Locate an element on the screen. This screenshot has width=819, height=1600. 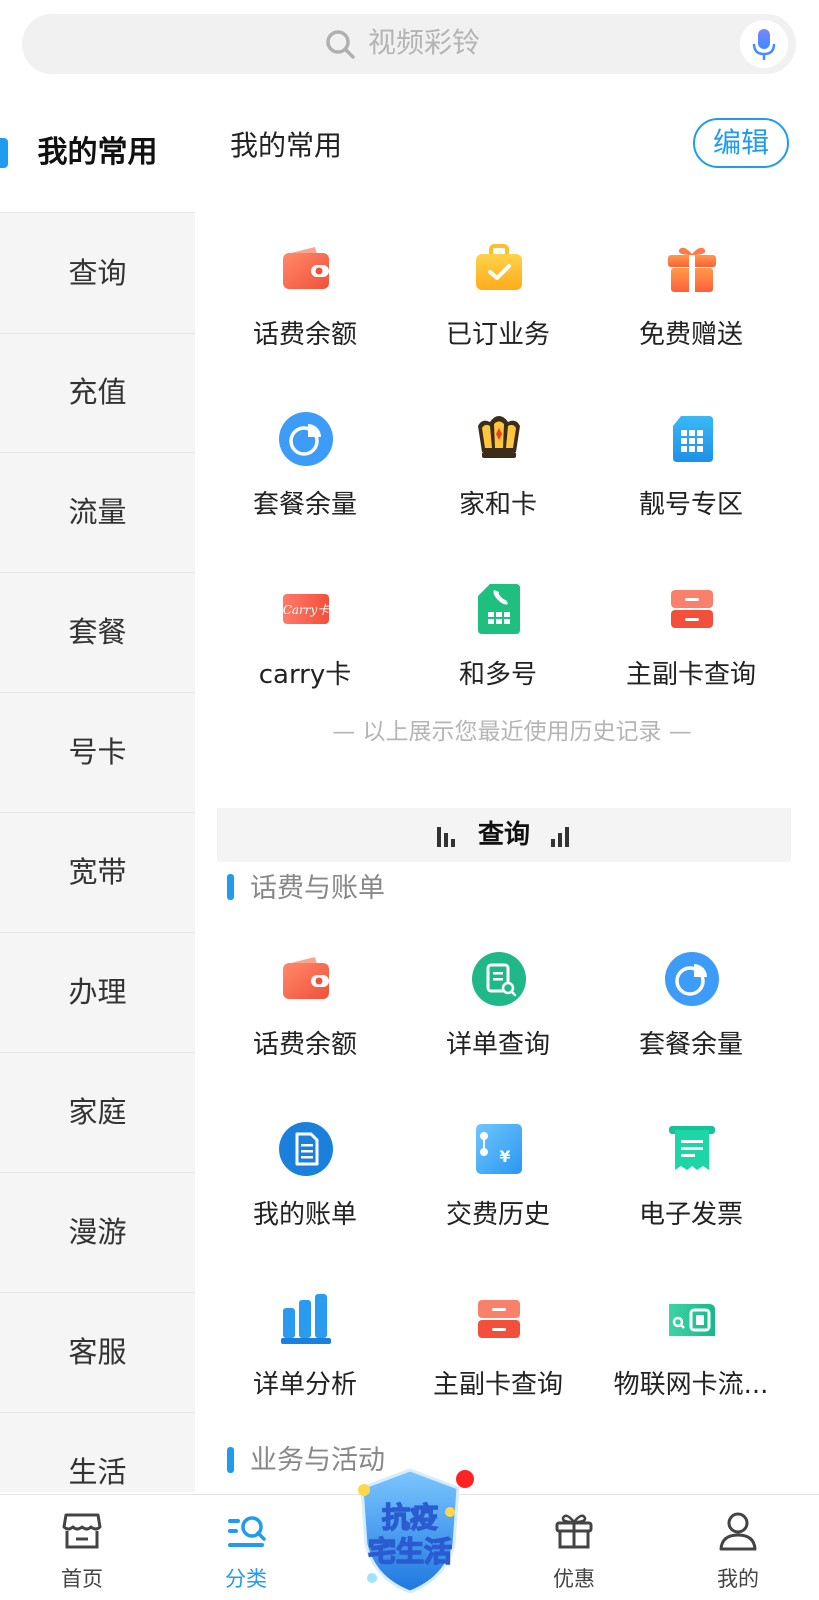
payment-history-icon: ¥ is located at coordinates (499, 1149).